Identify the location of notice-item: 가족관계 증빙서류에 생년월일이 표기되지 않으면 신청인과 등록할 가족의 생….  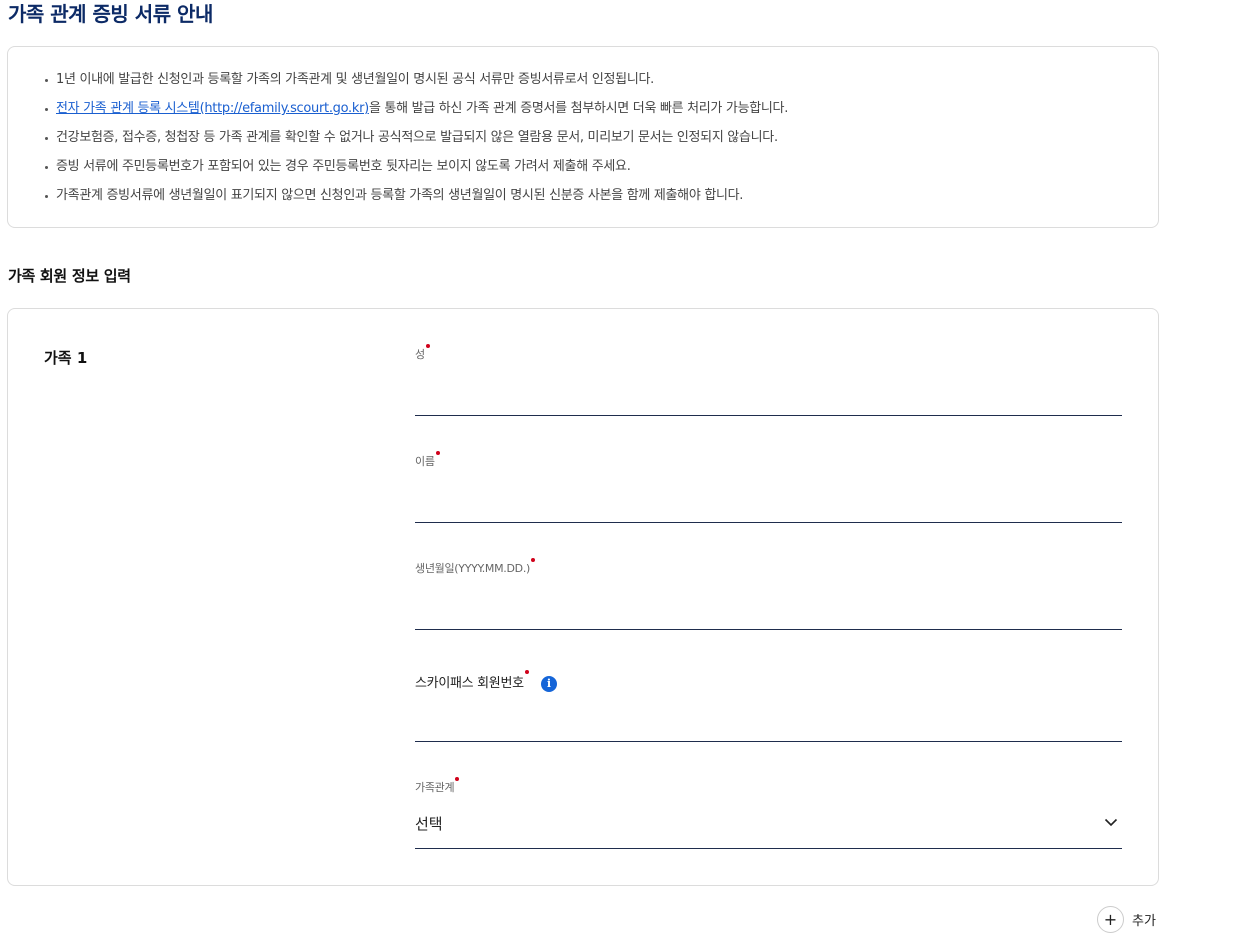
(416, 199).